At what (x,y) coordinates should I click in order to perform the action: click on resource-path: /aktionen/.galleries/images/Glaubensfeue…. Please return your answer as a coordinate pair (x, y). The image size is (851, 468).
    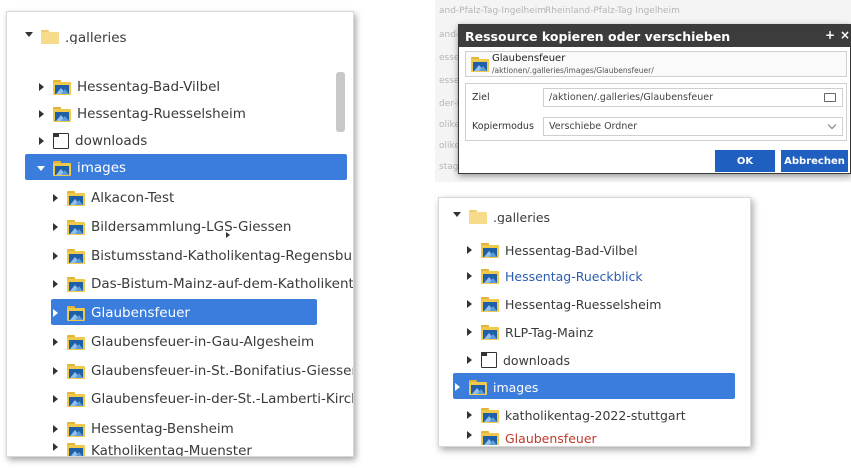
    Looking at the image, I should click on (573, 70).